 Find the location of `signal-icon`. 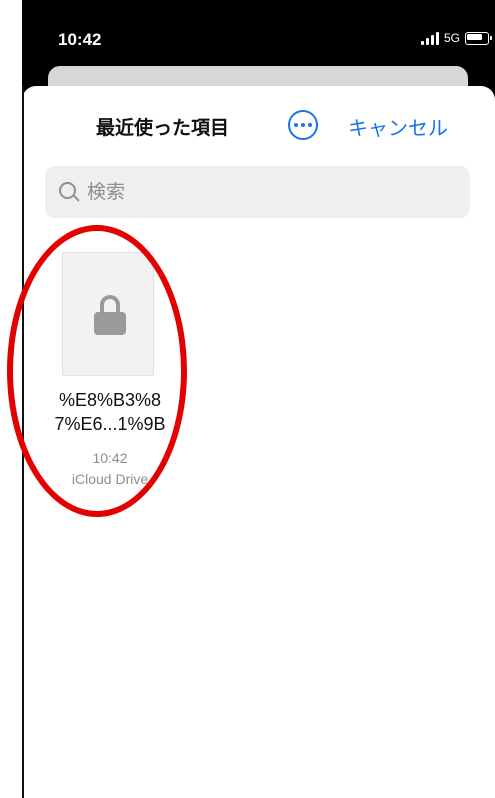

signal-icon is located at coordinates (429, 38).